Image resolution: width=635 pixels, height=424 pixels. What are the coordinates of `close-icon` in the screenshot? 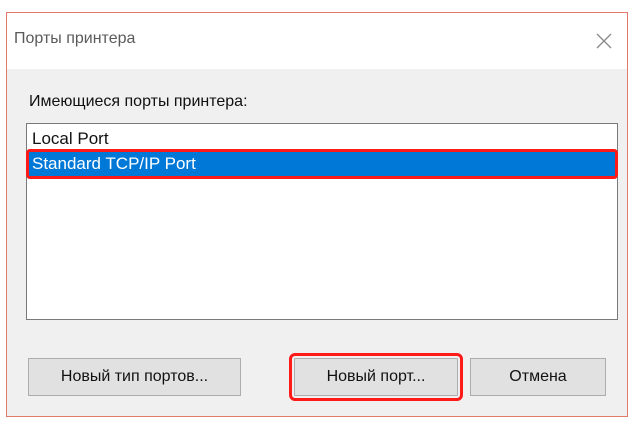 It's located at (604, 41).